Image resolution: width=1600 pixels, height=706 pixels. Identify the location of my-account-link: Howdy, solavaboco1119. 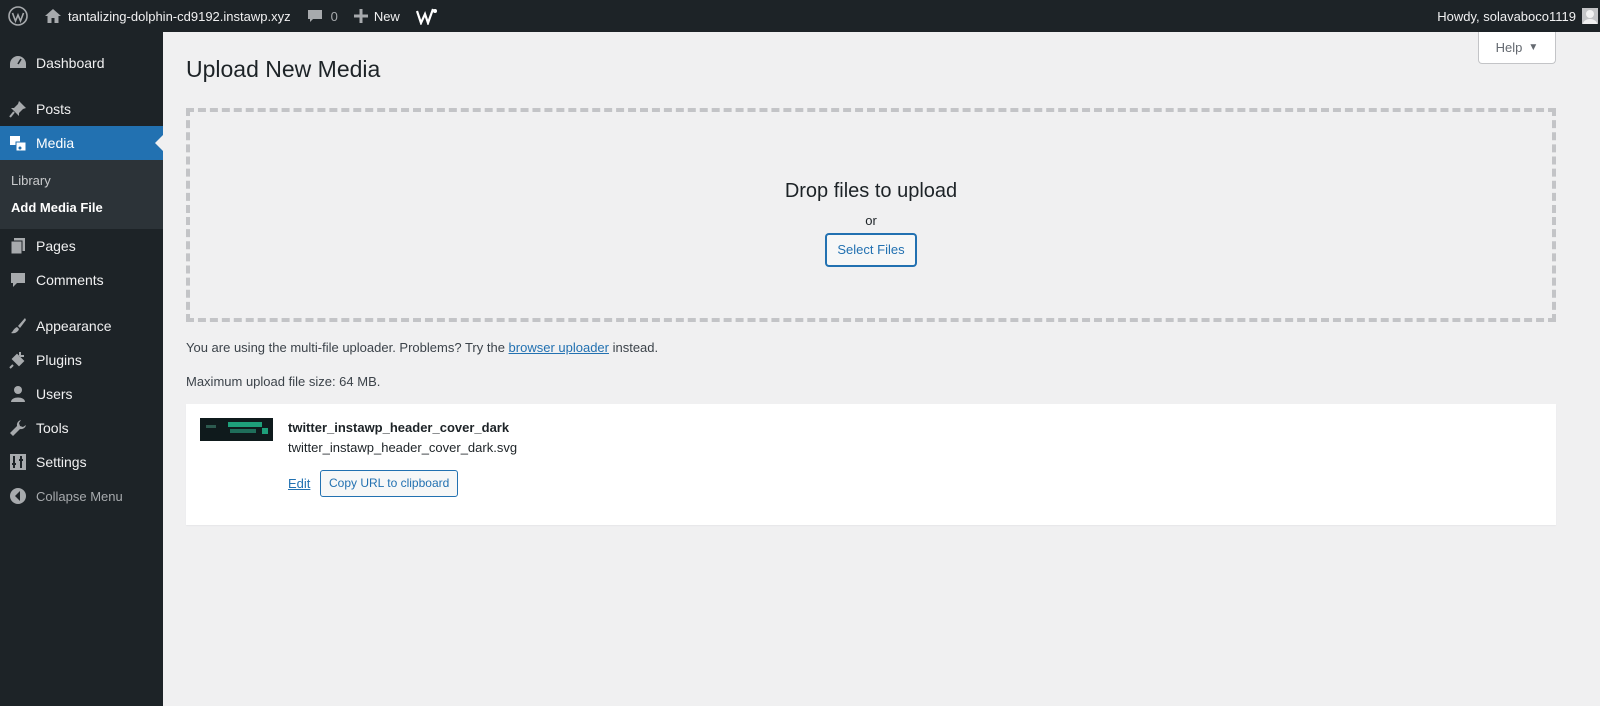
(1514, 16).